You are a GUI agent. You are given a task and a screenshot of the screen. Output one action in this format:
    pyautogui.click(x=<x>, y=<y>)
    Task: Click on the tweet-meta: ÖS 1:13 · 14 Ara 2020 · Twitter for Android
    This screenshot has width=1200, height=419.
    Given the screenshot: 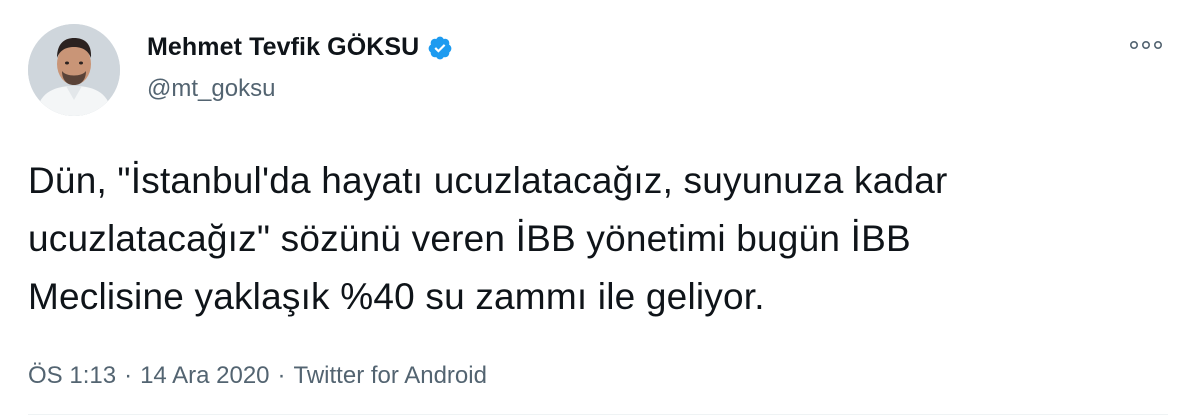 What is the action you would take?
    pyautogui.click(x=257, y=376)
    